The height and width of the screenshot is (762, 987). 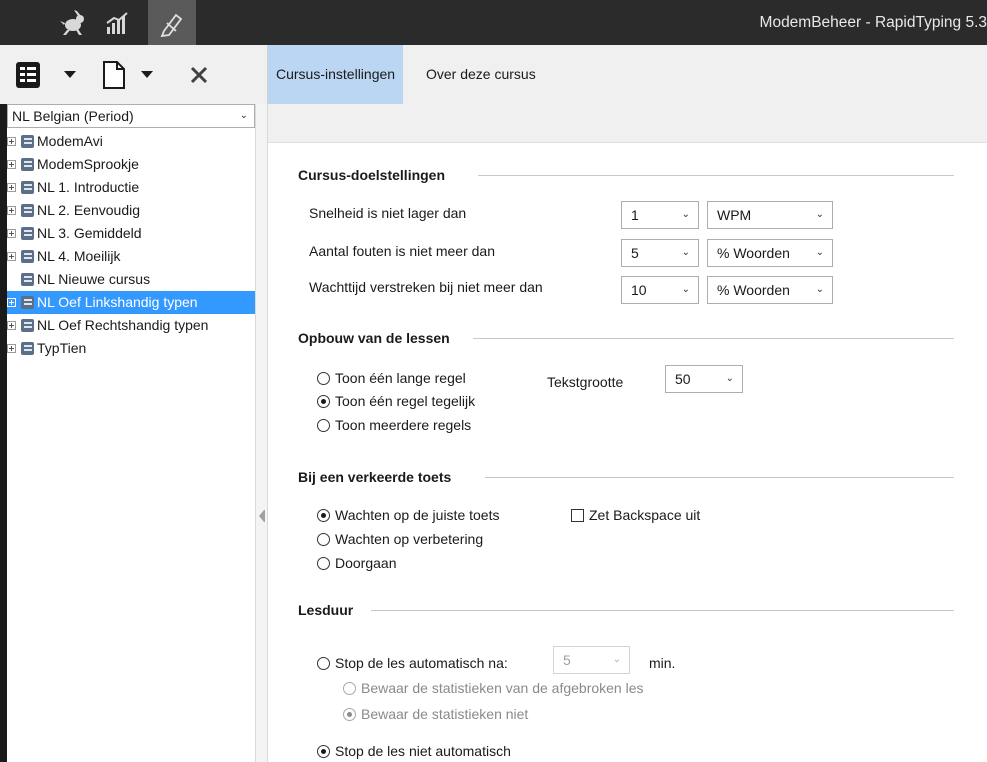 What do you see at coordinates (577, 515) in the screenshot?
I see `checkbox-icon` at bounding box center [577, 515].